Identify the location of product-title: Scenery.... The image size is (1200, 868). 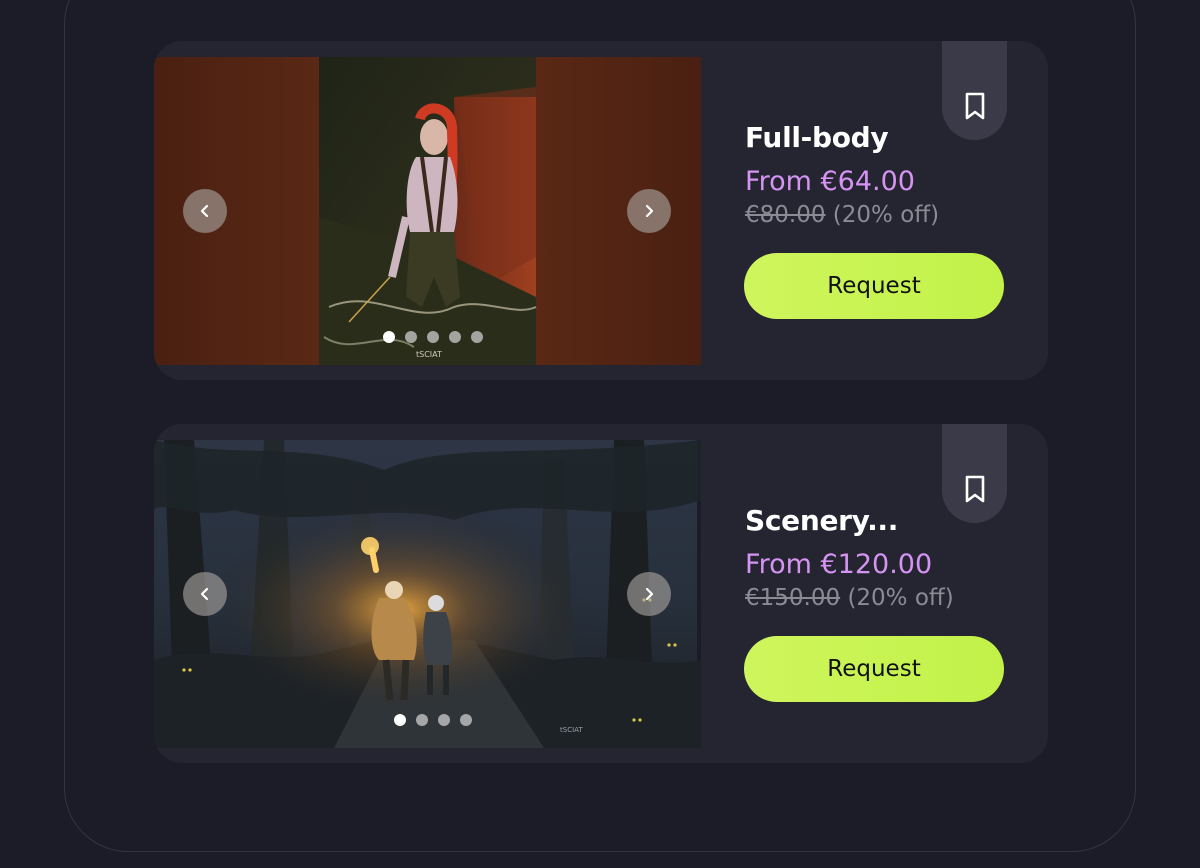
(822, 520).